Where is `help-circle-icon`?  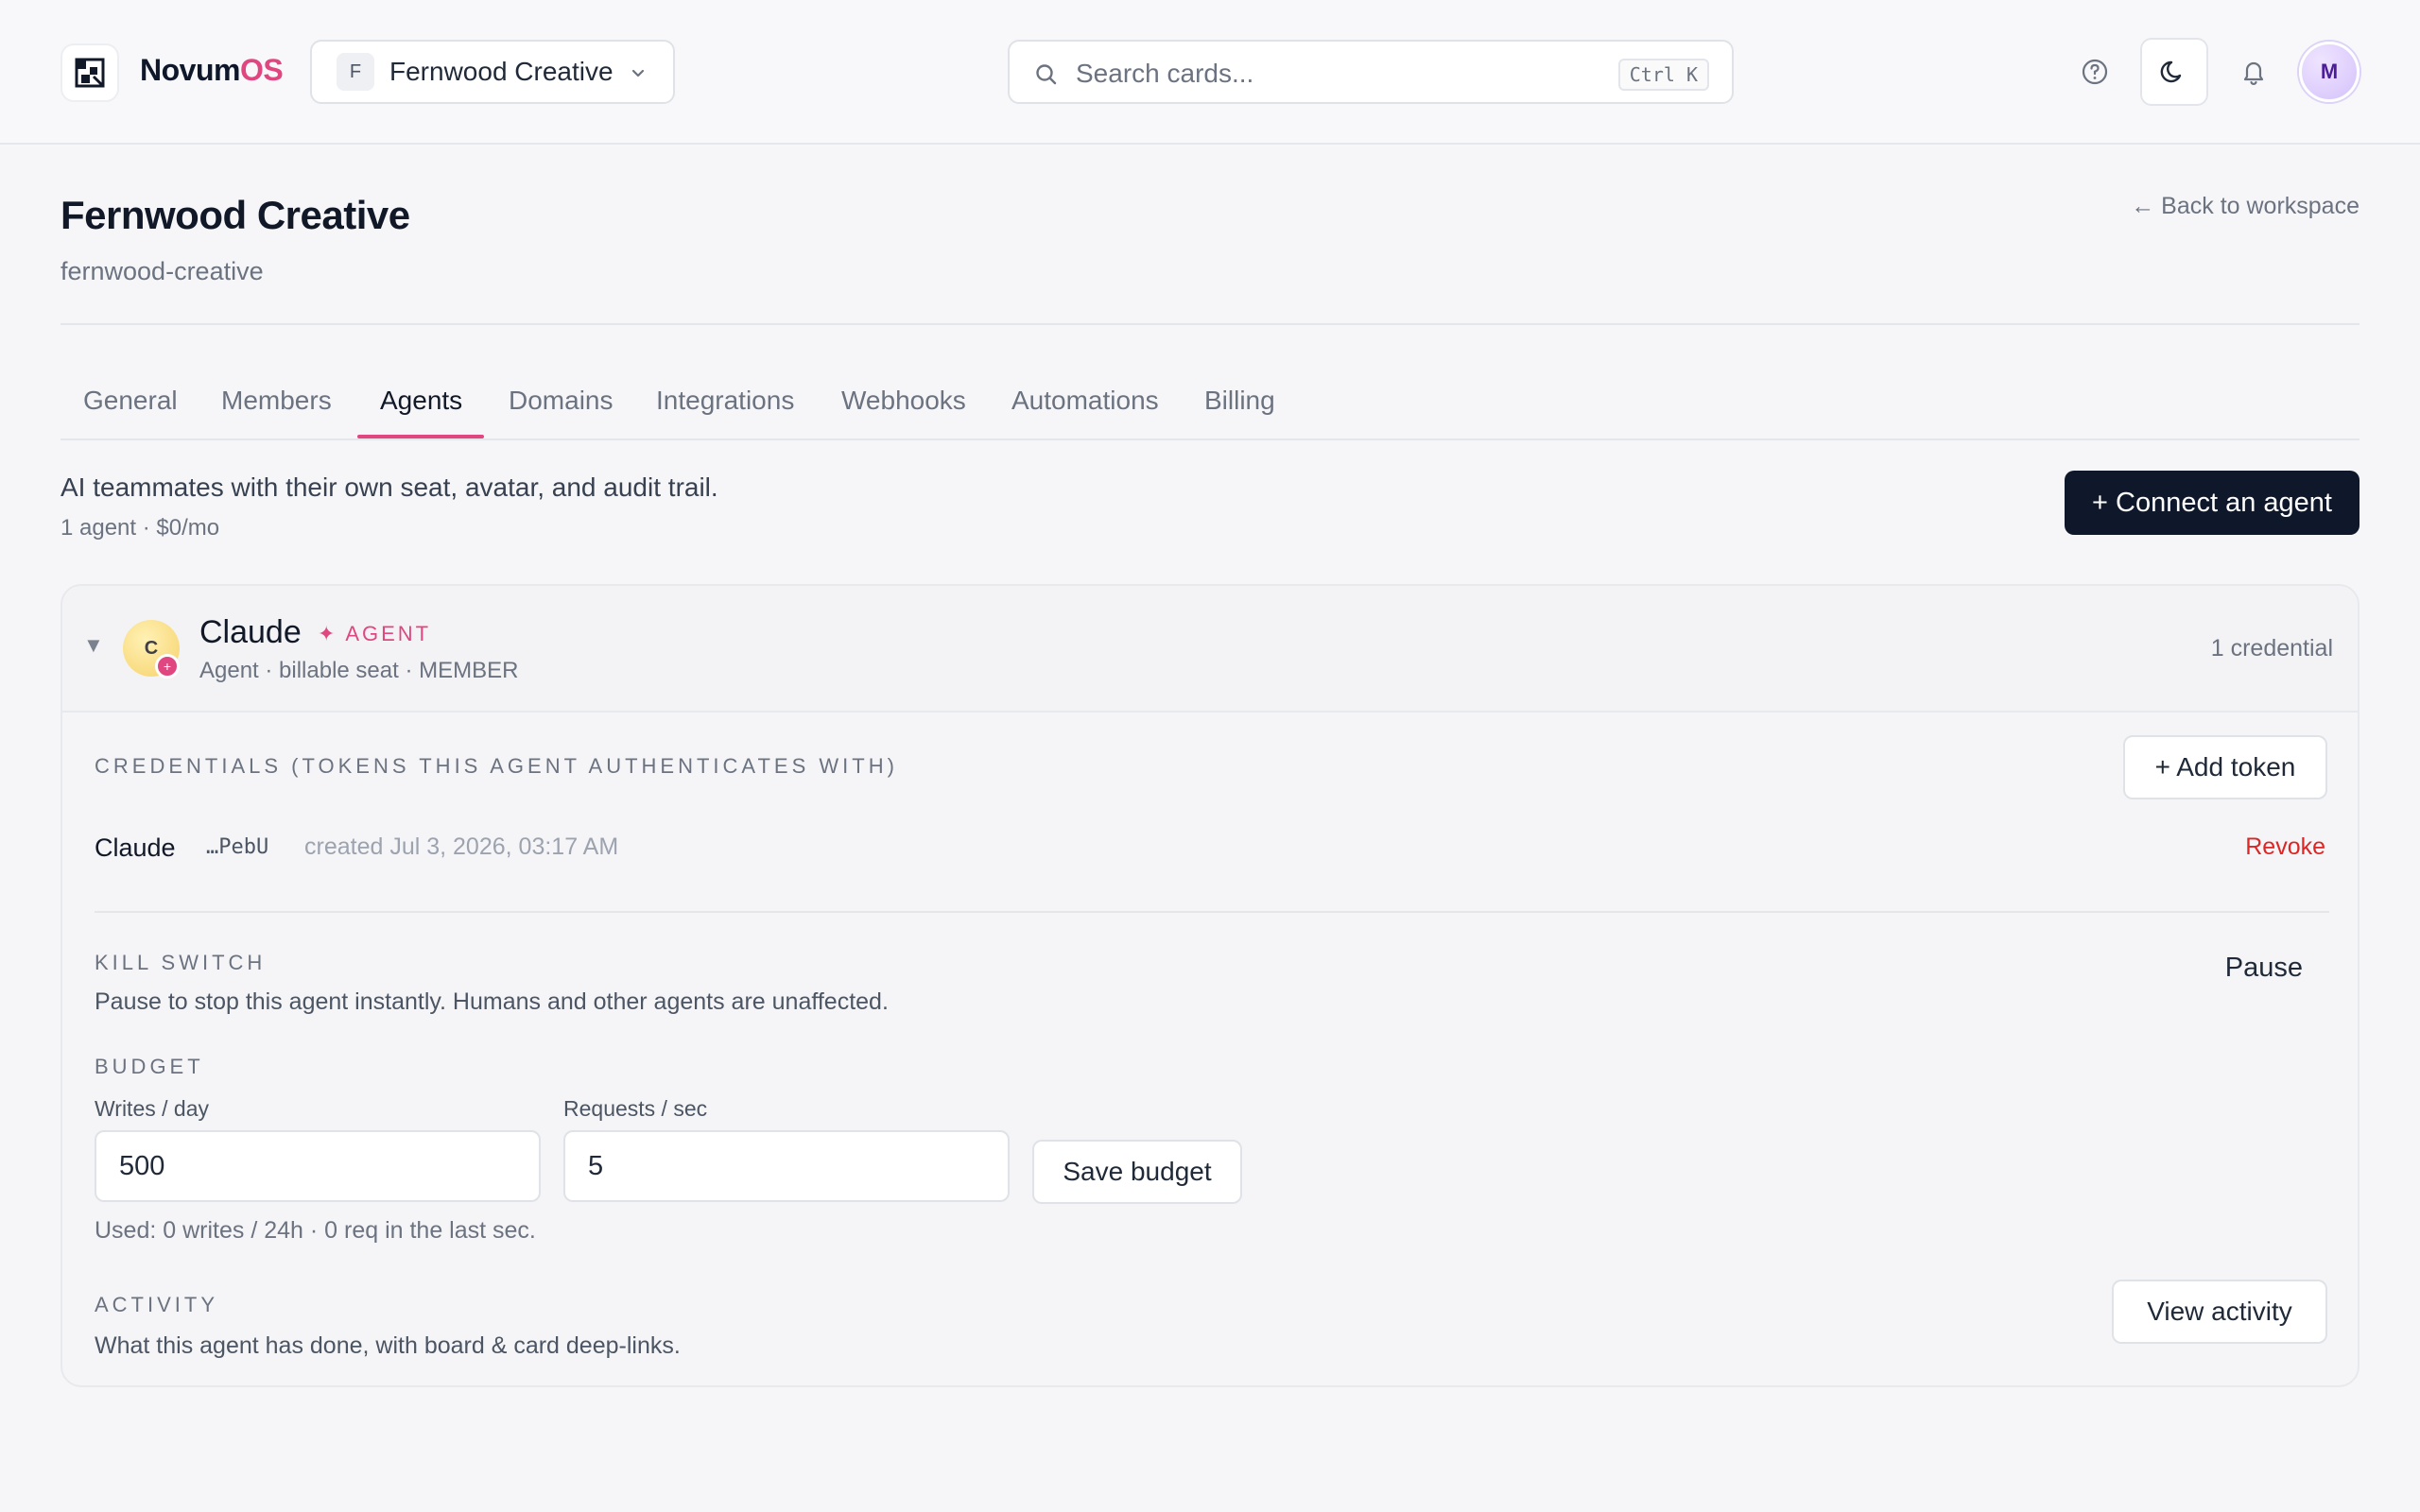
help-circle-icon is located at coordinates (2095, 72).